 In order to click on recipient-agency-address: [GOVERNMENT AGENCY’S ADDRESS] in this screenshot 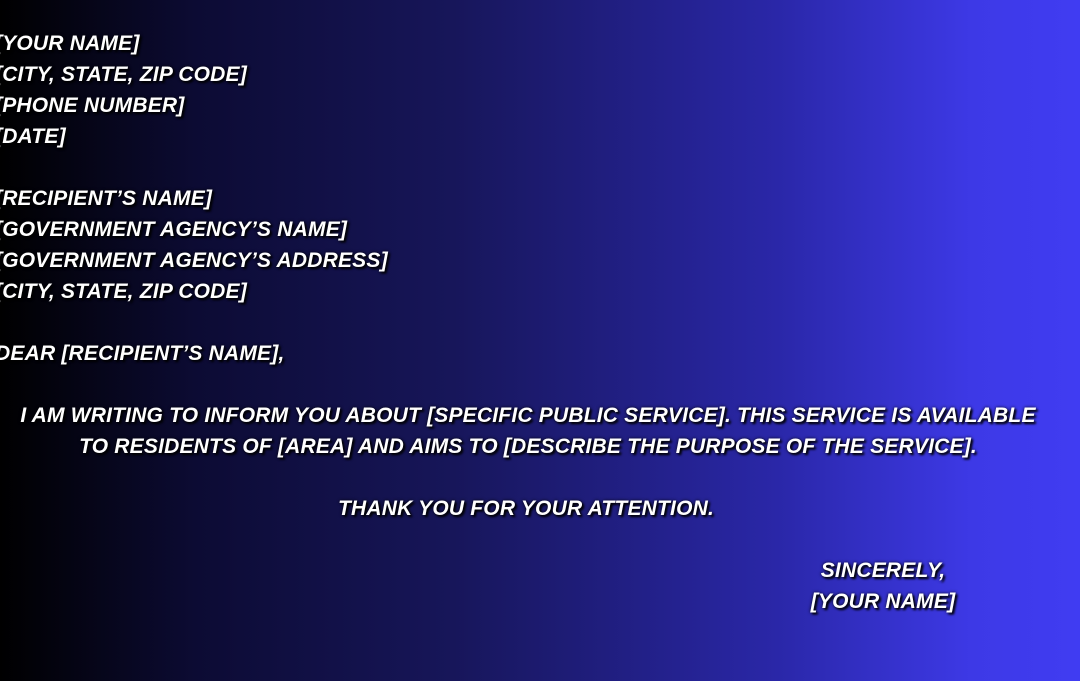, I will do `click(194, 260)`.